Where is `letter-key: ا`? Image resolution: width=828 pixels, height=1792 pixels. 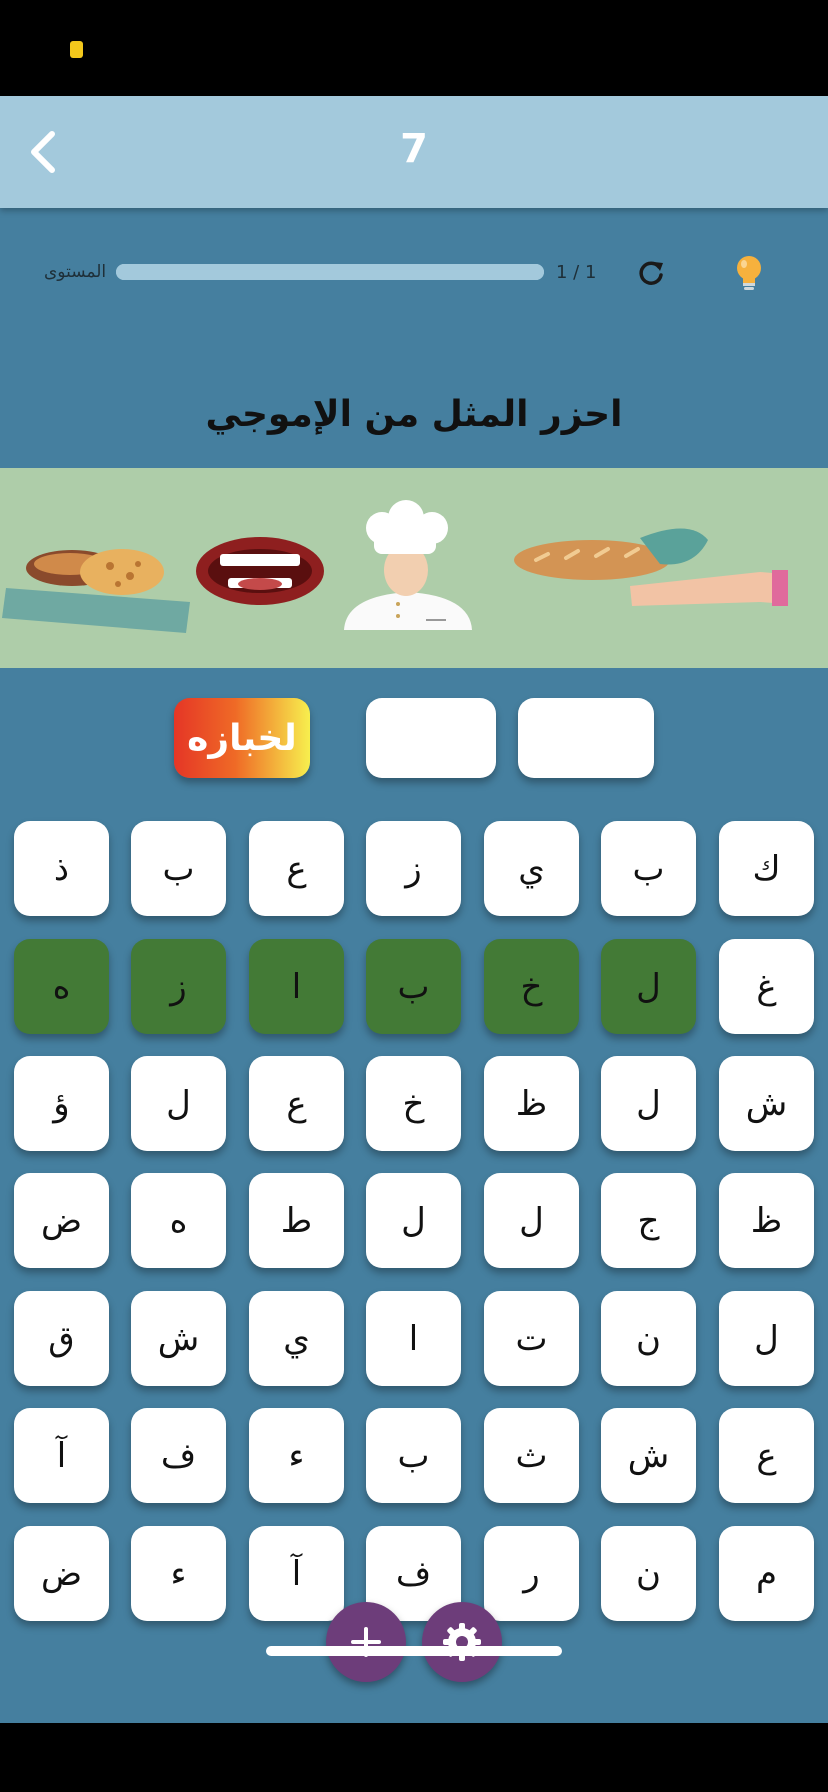 letter-key: ا is located at coordinates (413, 1338).